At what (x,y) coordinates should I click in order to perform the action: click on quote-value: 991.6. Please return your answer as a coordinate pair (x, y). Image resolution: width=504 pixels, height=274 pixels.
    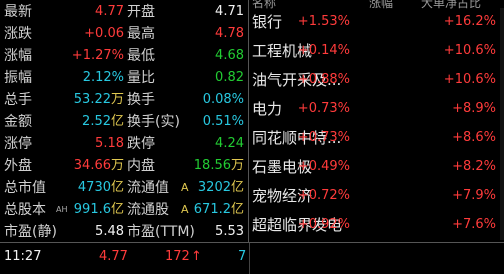
    Looking at the image, I should click on (92, 209).